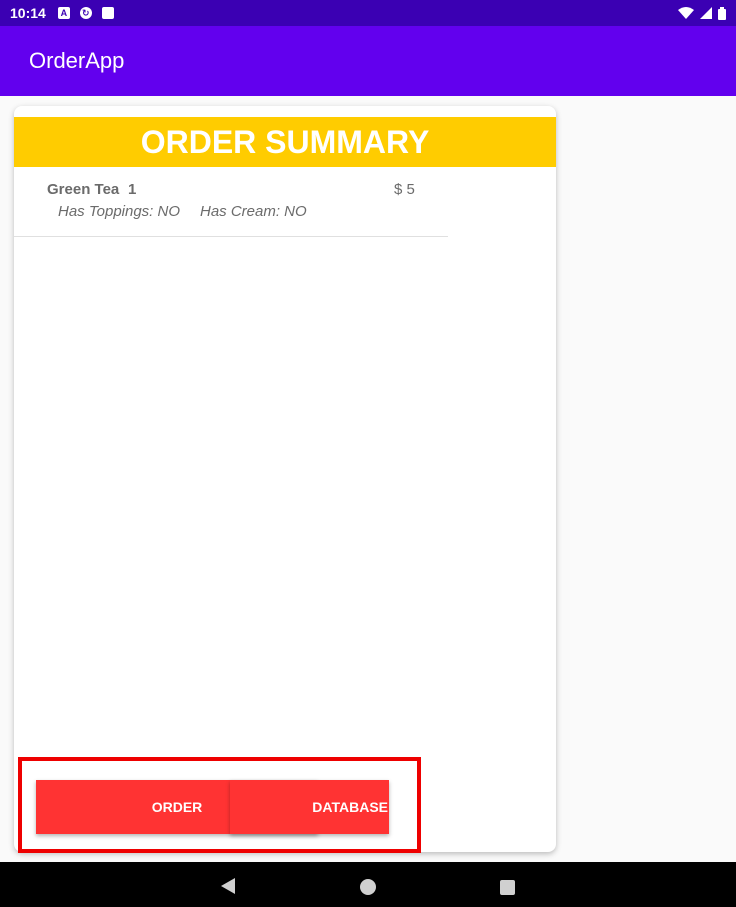  Describe the element at coordinates (368, 887) in the screenshot. I see `home-icon` at that location.